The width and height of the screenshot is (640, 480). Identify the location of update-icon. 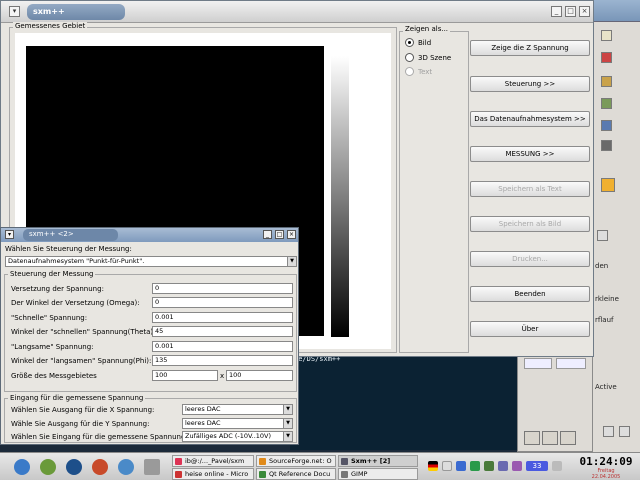
(475, 466).